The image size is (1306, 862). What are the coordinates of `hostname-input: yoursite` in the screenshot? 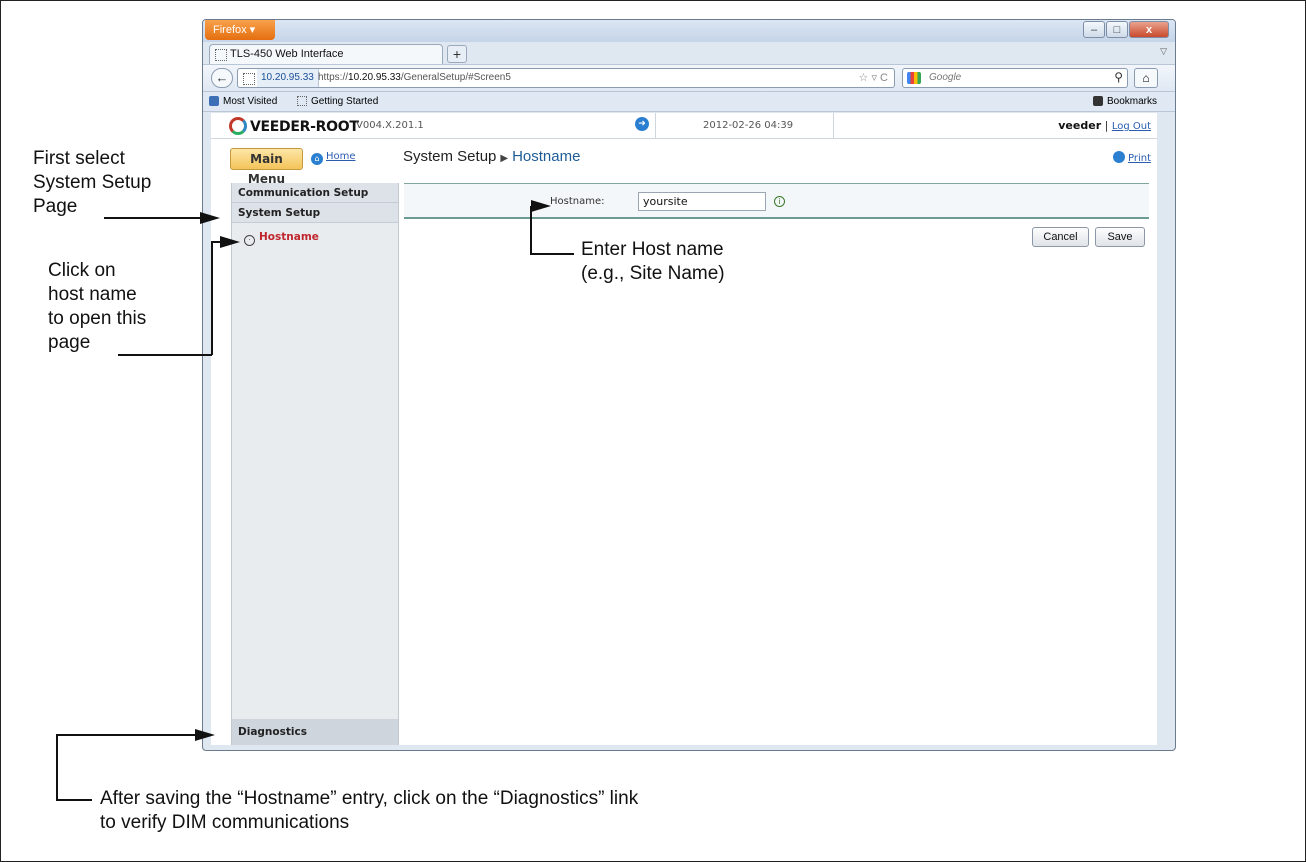 It's located at (702, 201).